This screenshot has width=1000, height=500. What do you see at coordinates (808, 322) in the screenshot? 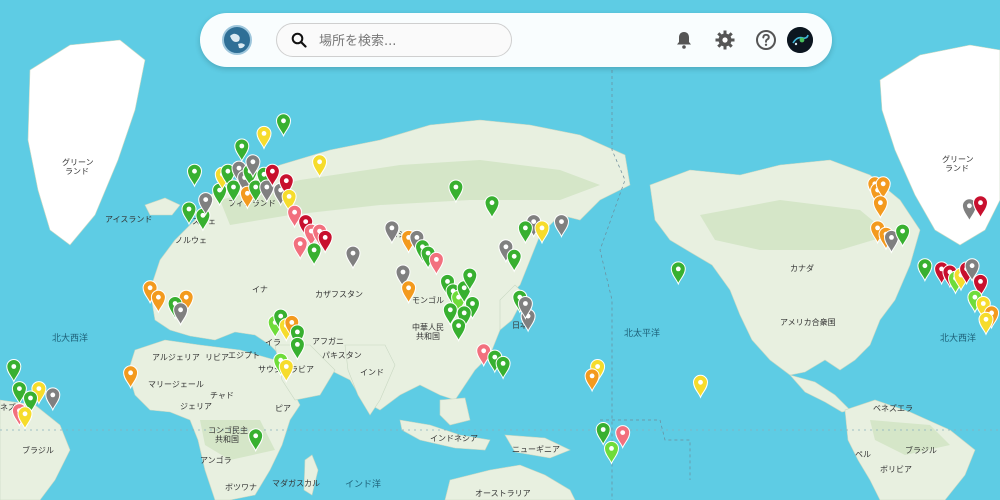
I see `label-usa: アメリカ合衆国` at bounding box center [808, 322].